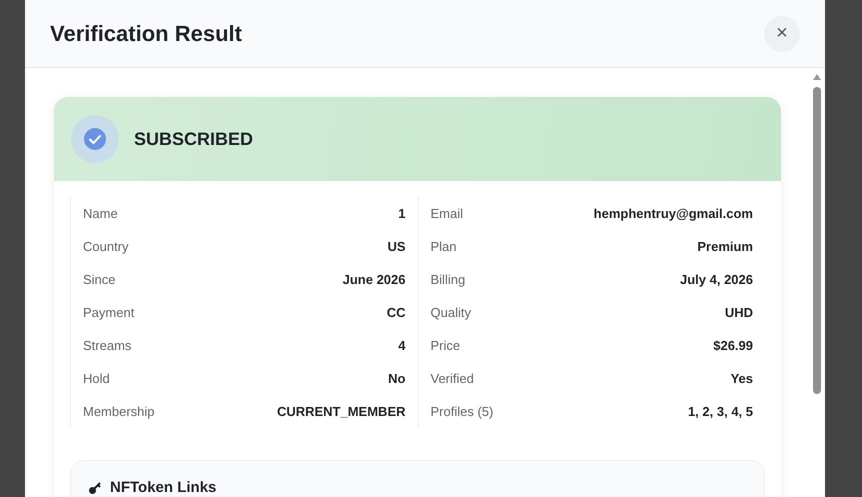 The image size is (862, 497). What do you see at coordinates (447, 213) in the screenshot?
I see `field-label: Email` at bounding box center [447, 213].